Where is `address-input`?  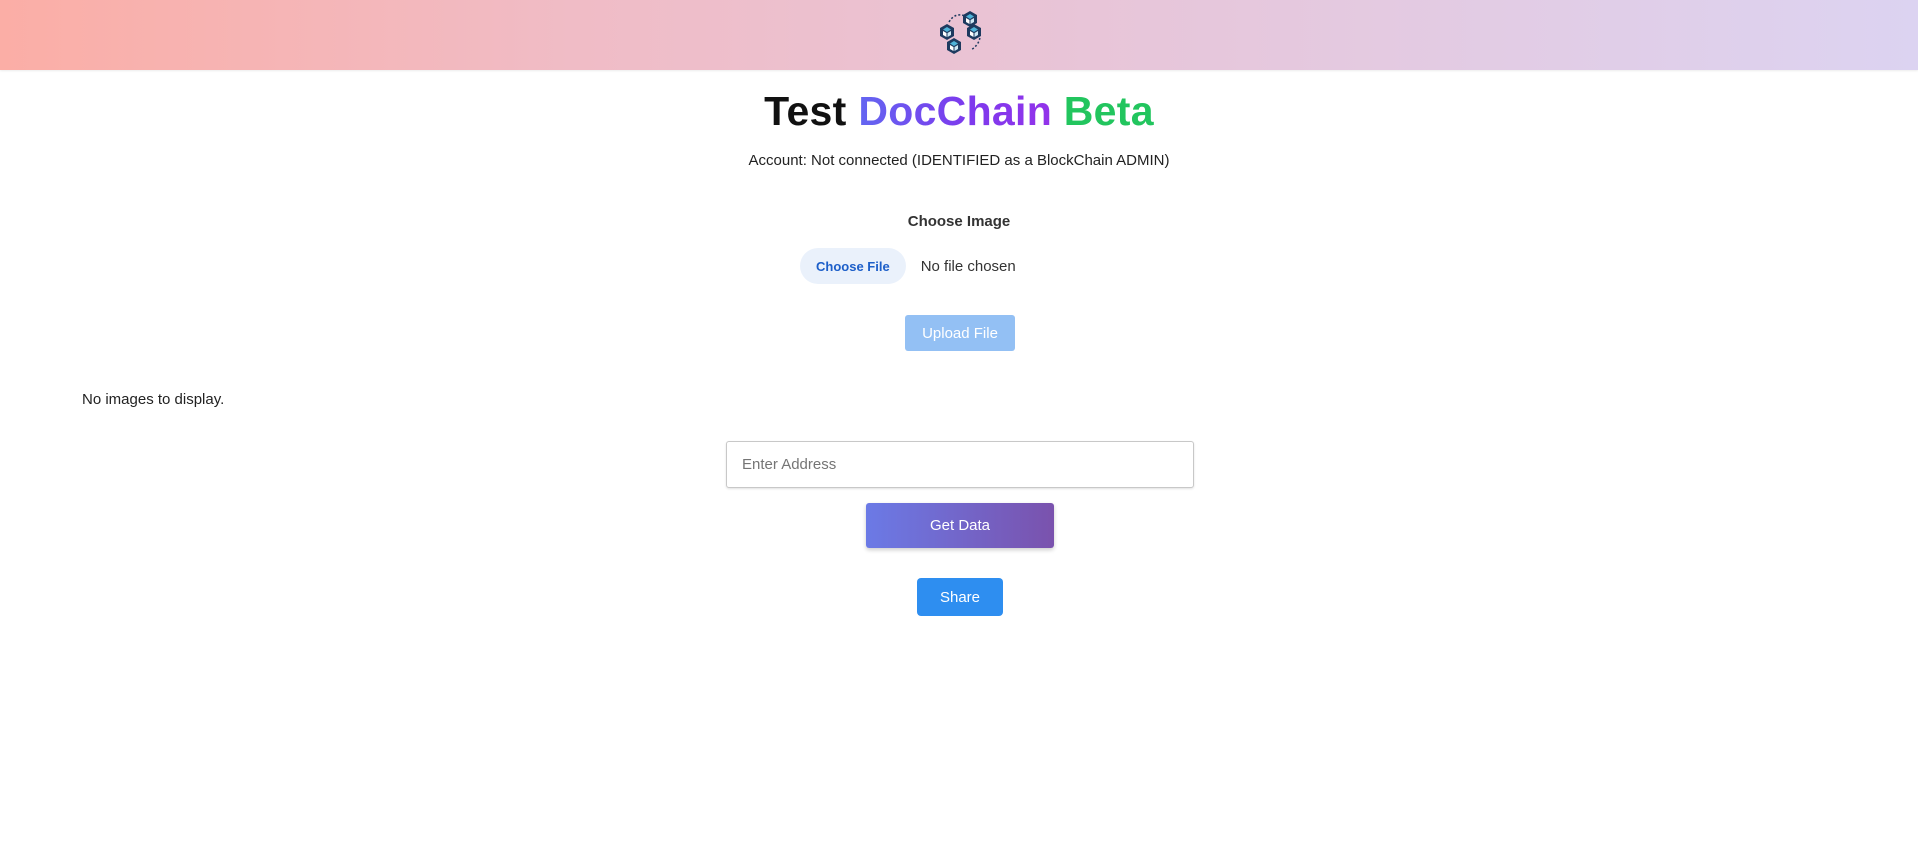
address-input is located at coordinates (960, 464).